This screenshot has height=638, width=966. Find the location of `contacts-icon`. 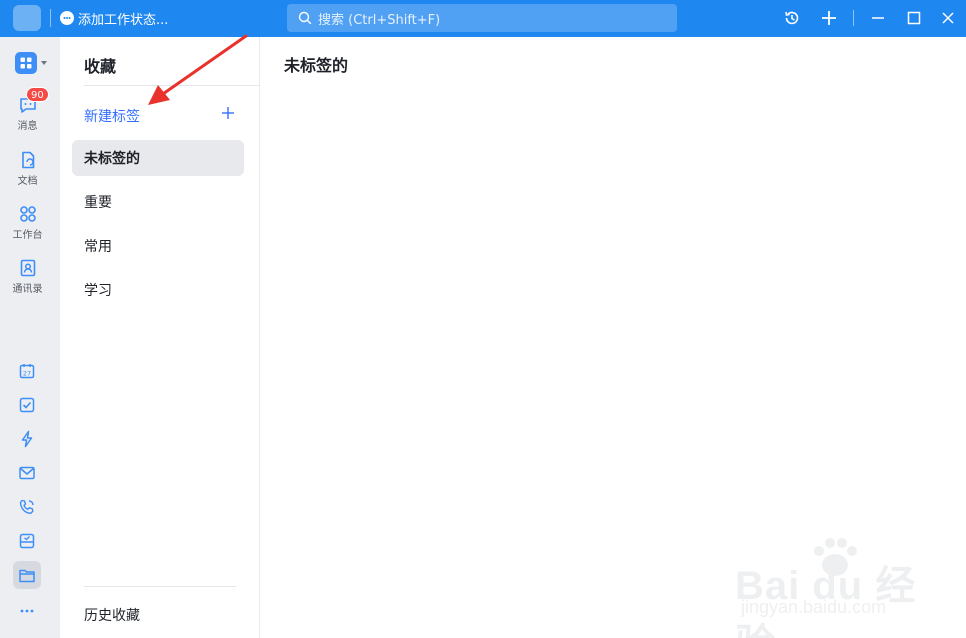

contacts-icon is located at coordinates (27, 268).